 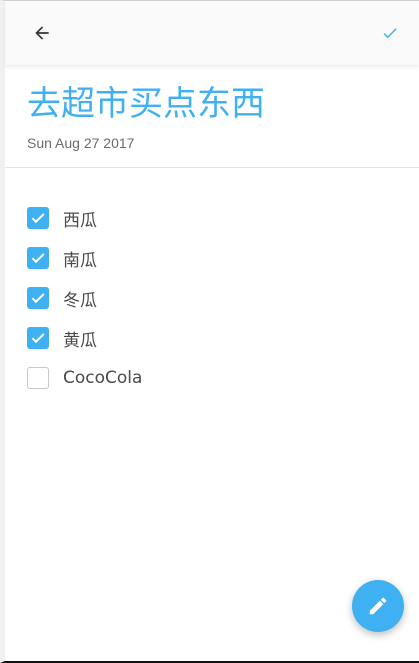 What do you see at coordinates (146, 104) in the screenshot?
I see `note-title: 去超市买点东西` at bounding box center [146, 104].